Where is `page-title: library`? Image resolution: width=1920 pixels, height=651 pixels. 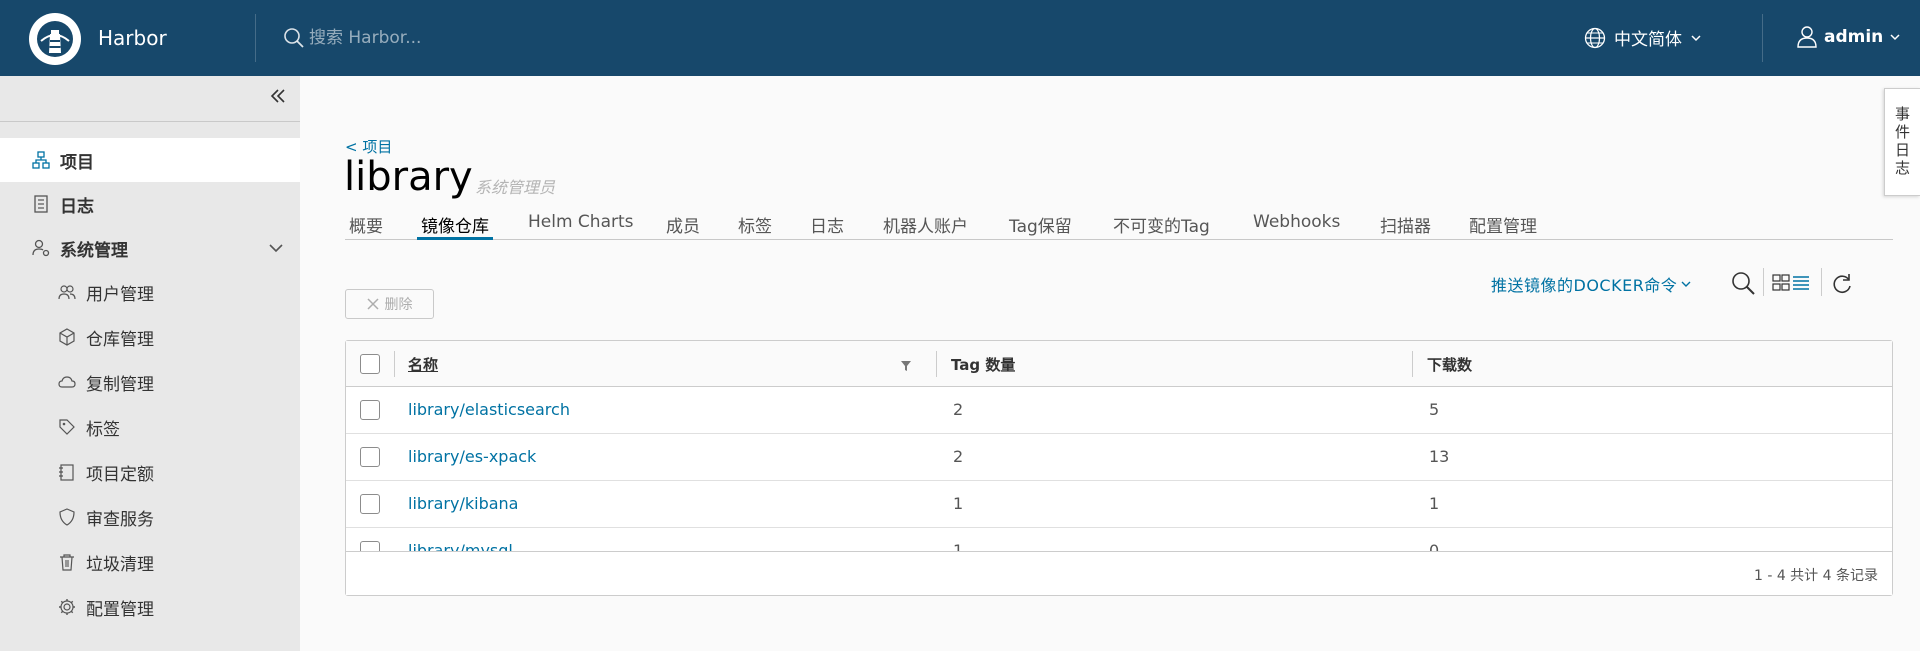 page-title: library is located at coordinates (408, 177).